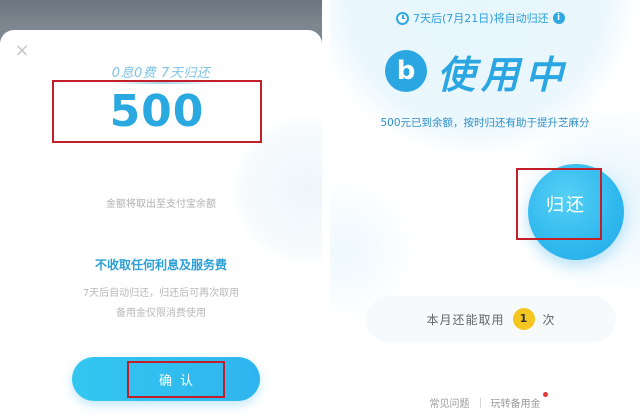 This screenshot has width=640, height=419. I want to click on usage-remaining: 本月还能取用 1 次, so click(491, 319).